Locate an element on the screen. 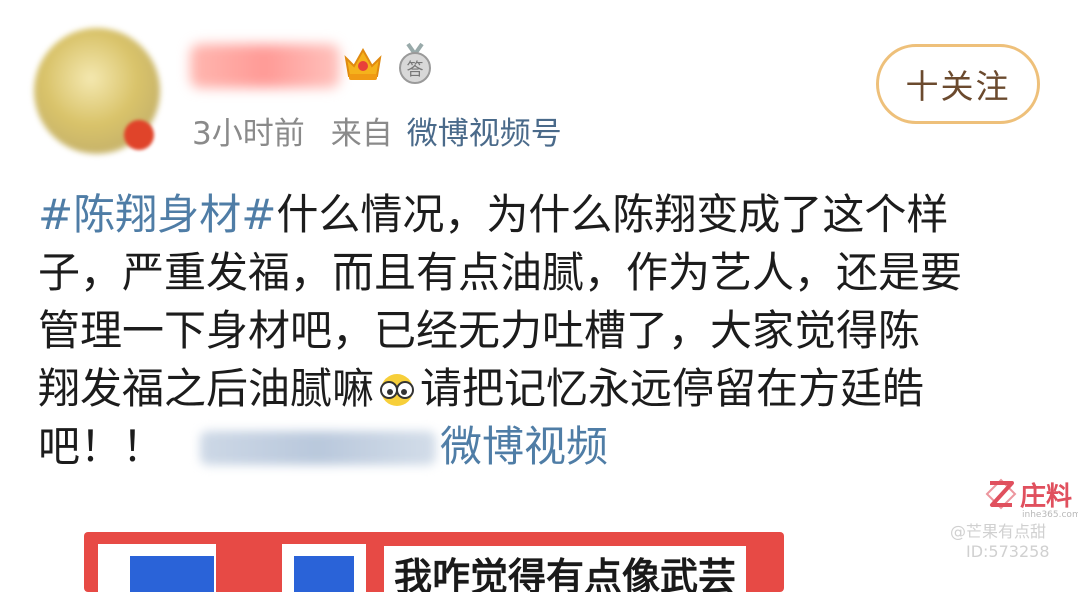 This screenshot has height=592, width=1078. content-line-2: 子，严重发福，而且有点油腻，作为艺人，还是要 is located at coordinates (500, 272).